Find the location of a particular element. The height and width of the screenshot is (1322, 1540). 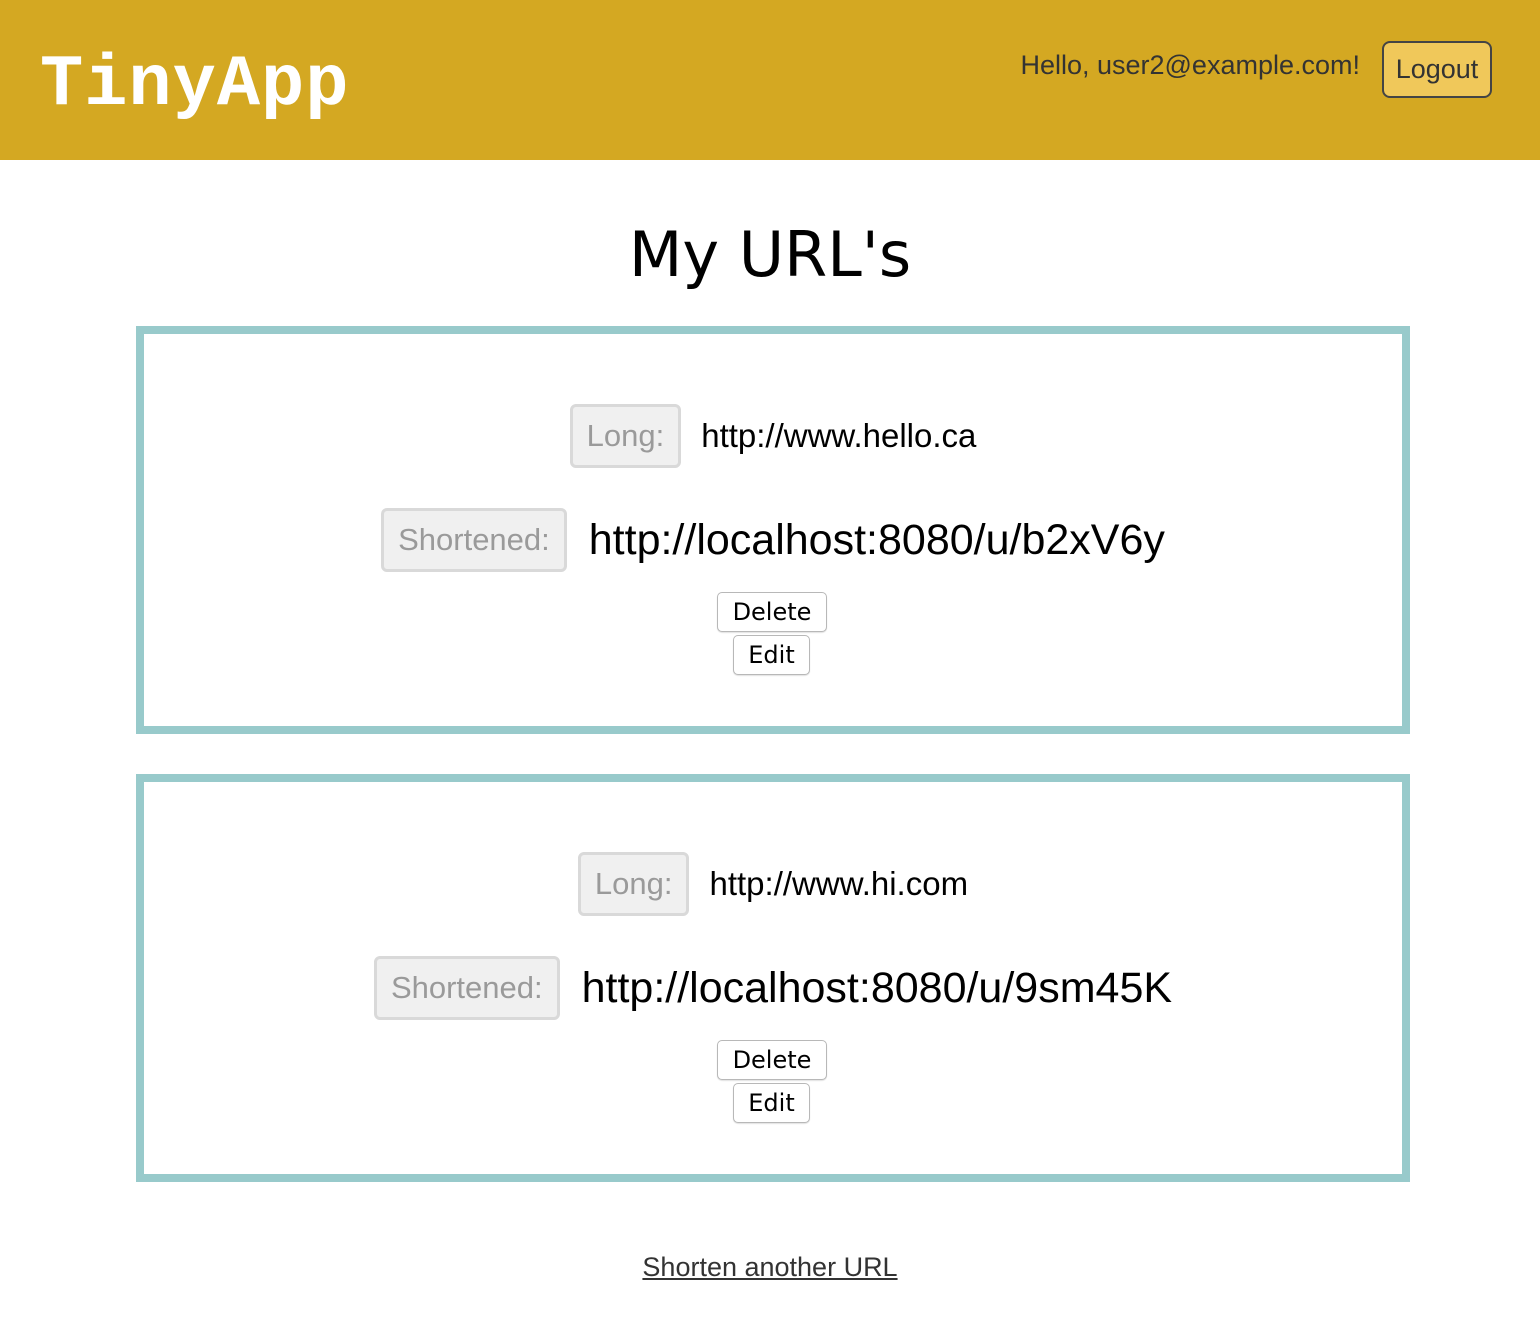

footer: Shorten another URL is located at coordinates (770, 1267).